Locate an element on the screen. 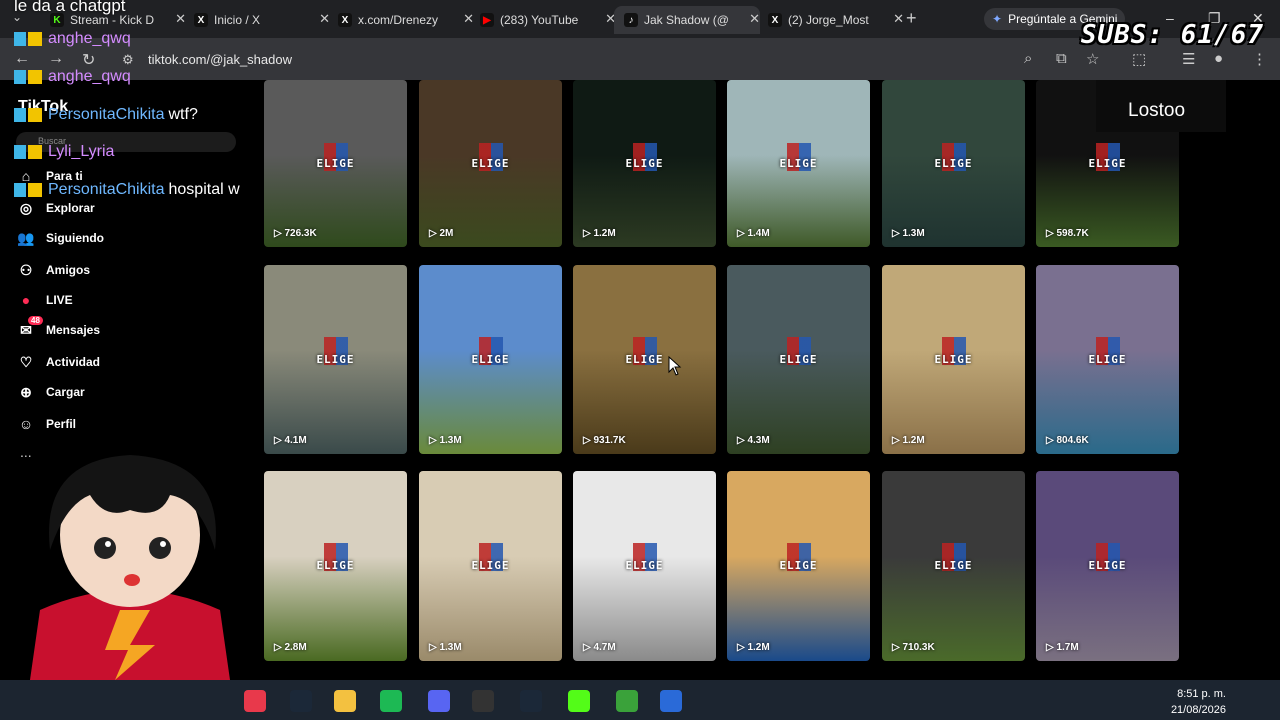 Image resolution: width=1280 pixels, height=720 pixels. view-count: 804.6K is located at coordinates (1072, 440).